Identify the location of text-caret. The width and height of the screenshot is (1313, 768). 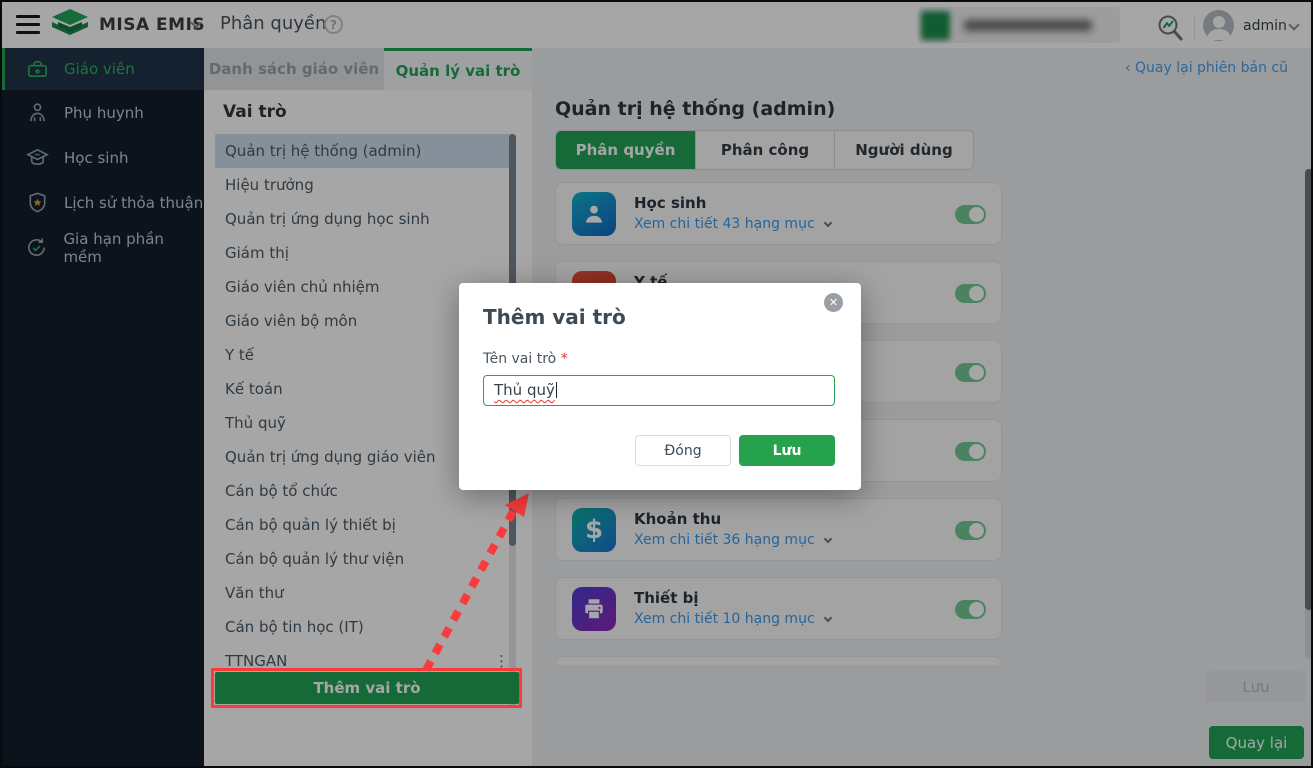
(556, 390).